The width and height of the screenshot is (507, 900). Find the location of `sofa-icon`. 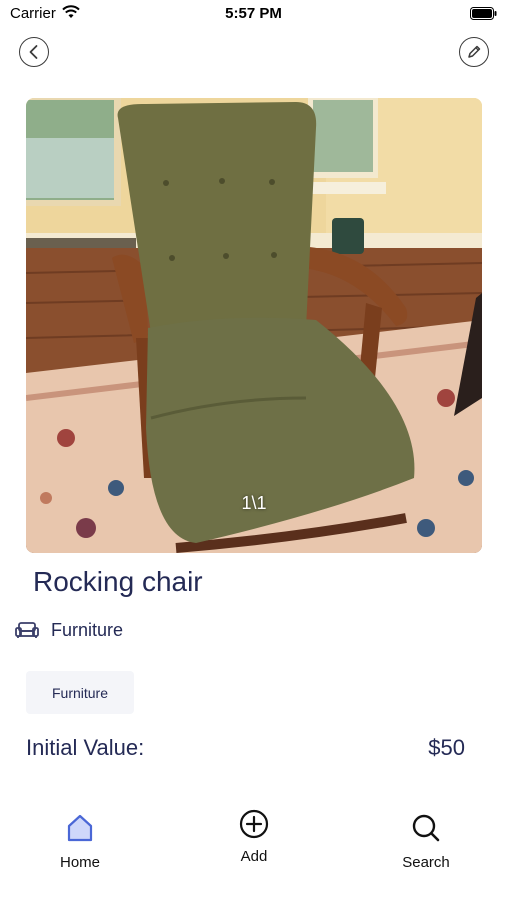

sofa-icon is located at coordinates (27, 630).